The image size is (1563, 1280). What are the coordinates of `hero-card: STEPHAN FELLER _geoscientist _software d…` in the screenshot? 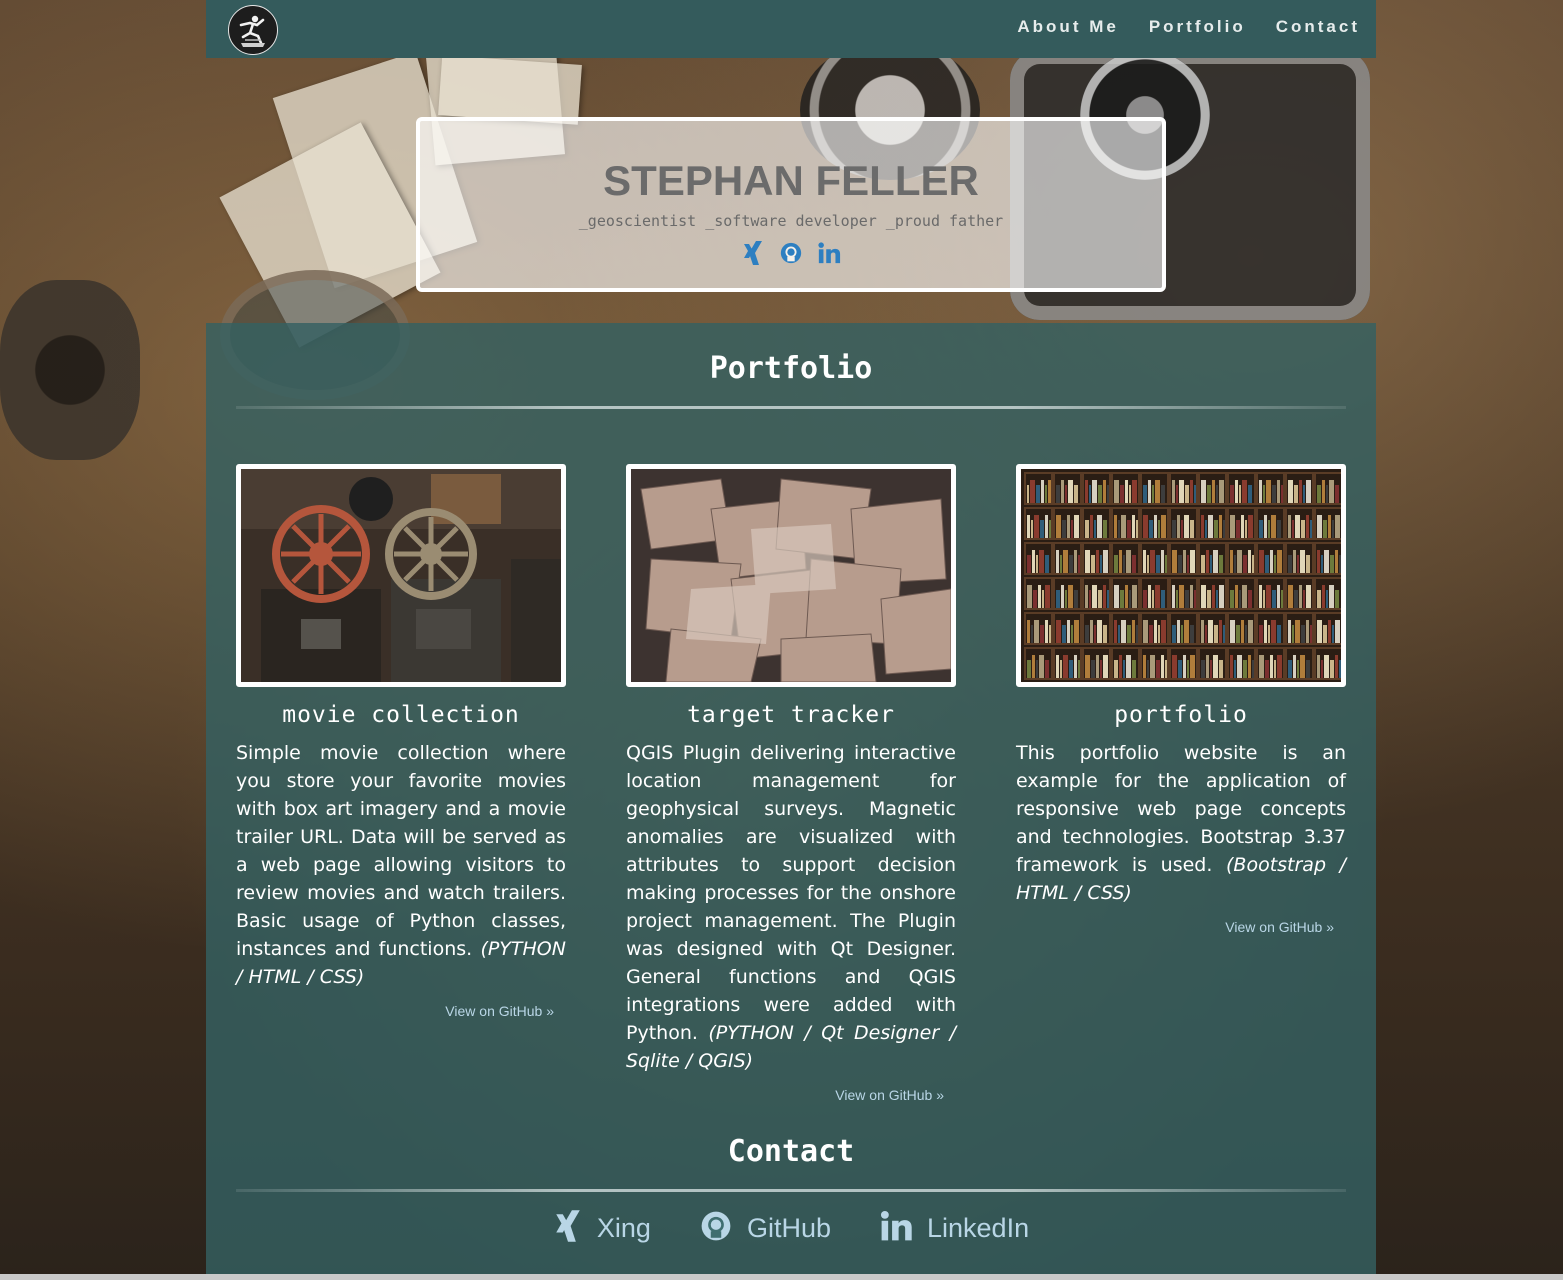 It's located at (791, 204).